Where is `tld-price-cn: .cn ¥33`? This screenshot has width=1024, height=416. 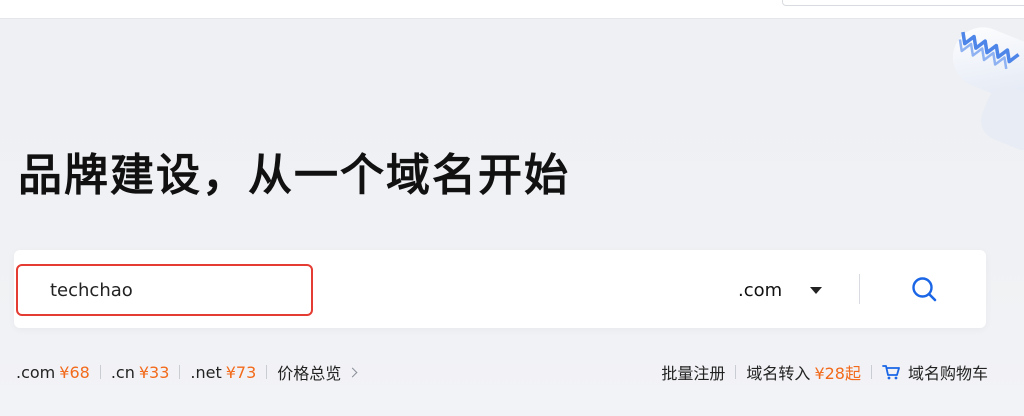 tld-price-cn: .cn ¥33 is located at coordinates (140, 372).